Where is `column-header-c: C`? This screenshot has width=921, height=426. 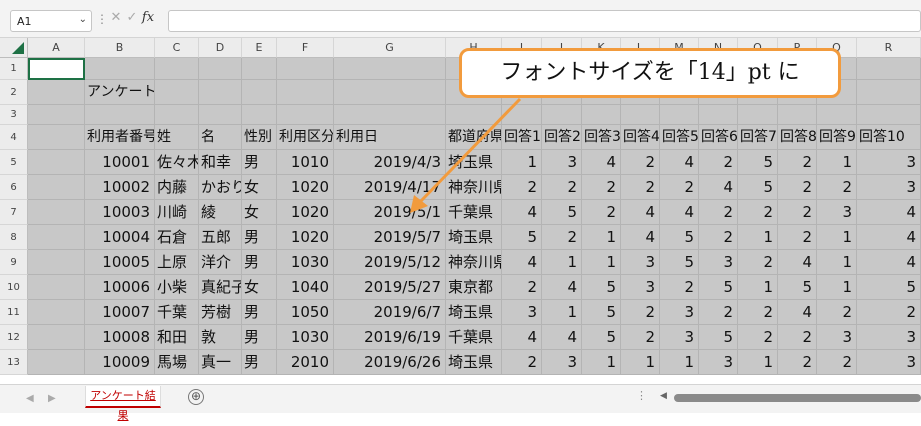 column-header-c: C is located at coordinates (177, 48).